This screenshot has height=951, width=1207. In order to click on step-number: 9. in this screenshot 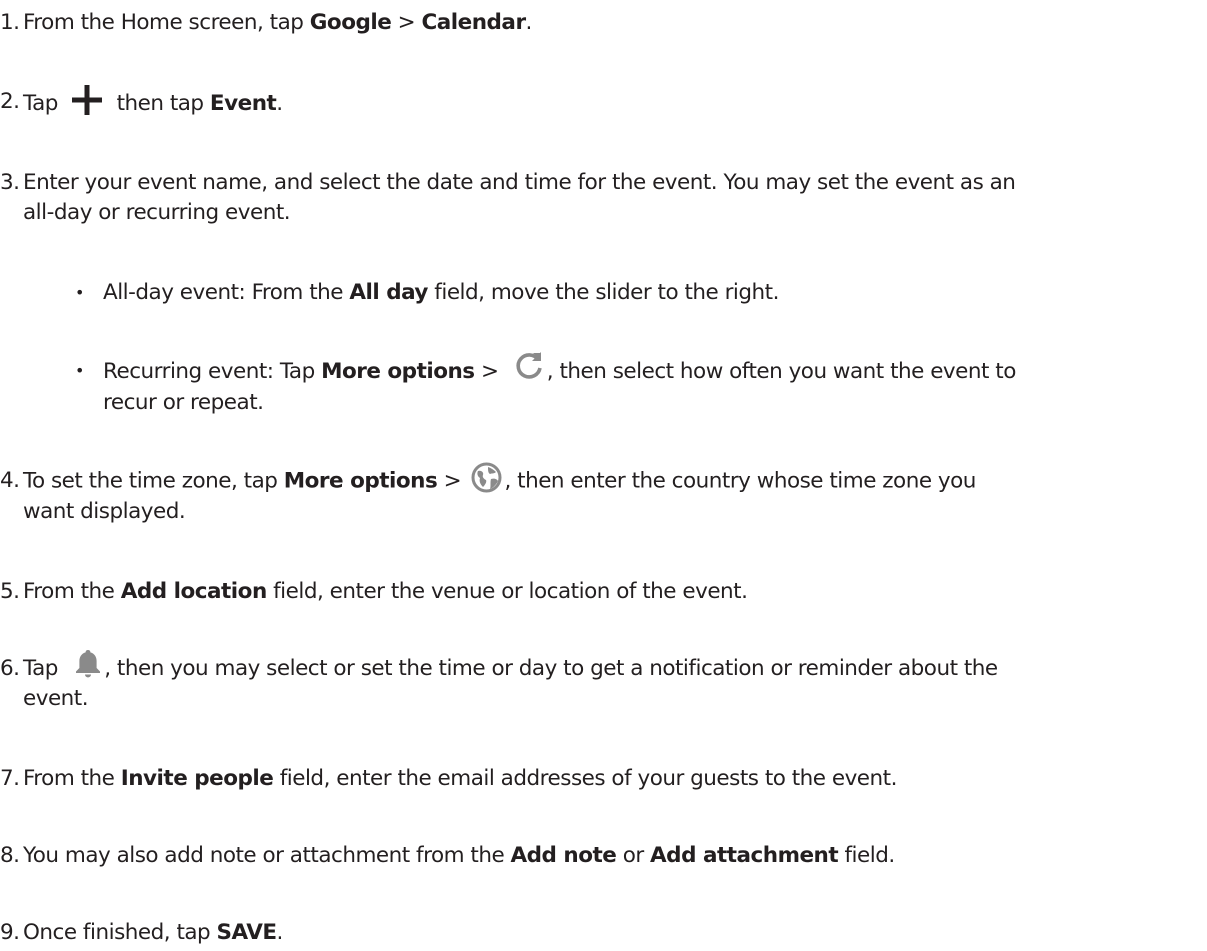, I will do `click(10, 932)`.